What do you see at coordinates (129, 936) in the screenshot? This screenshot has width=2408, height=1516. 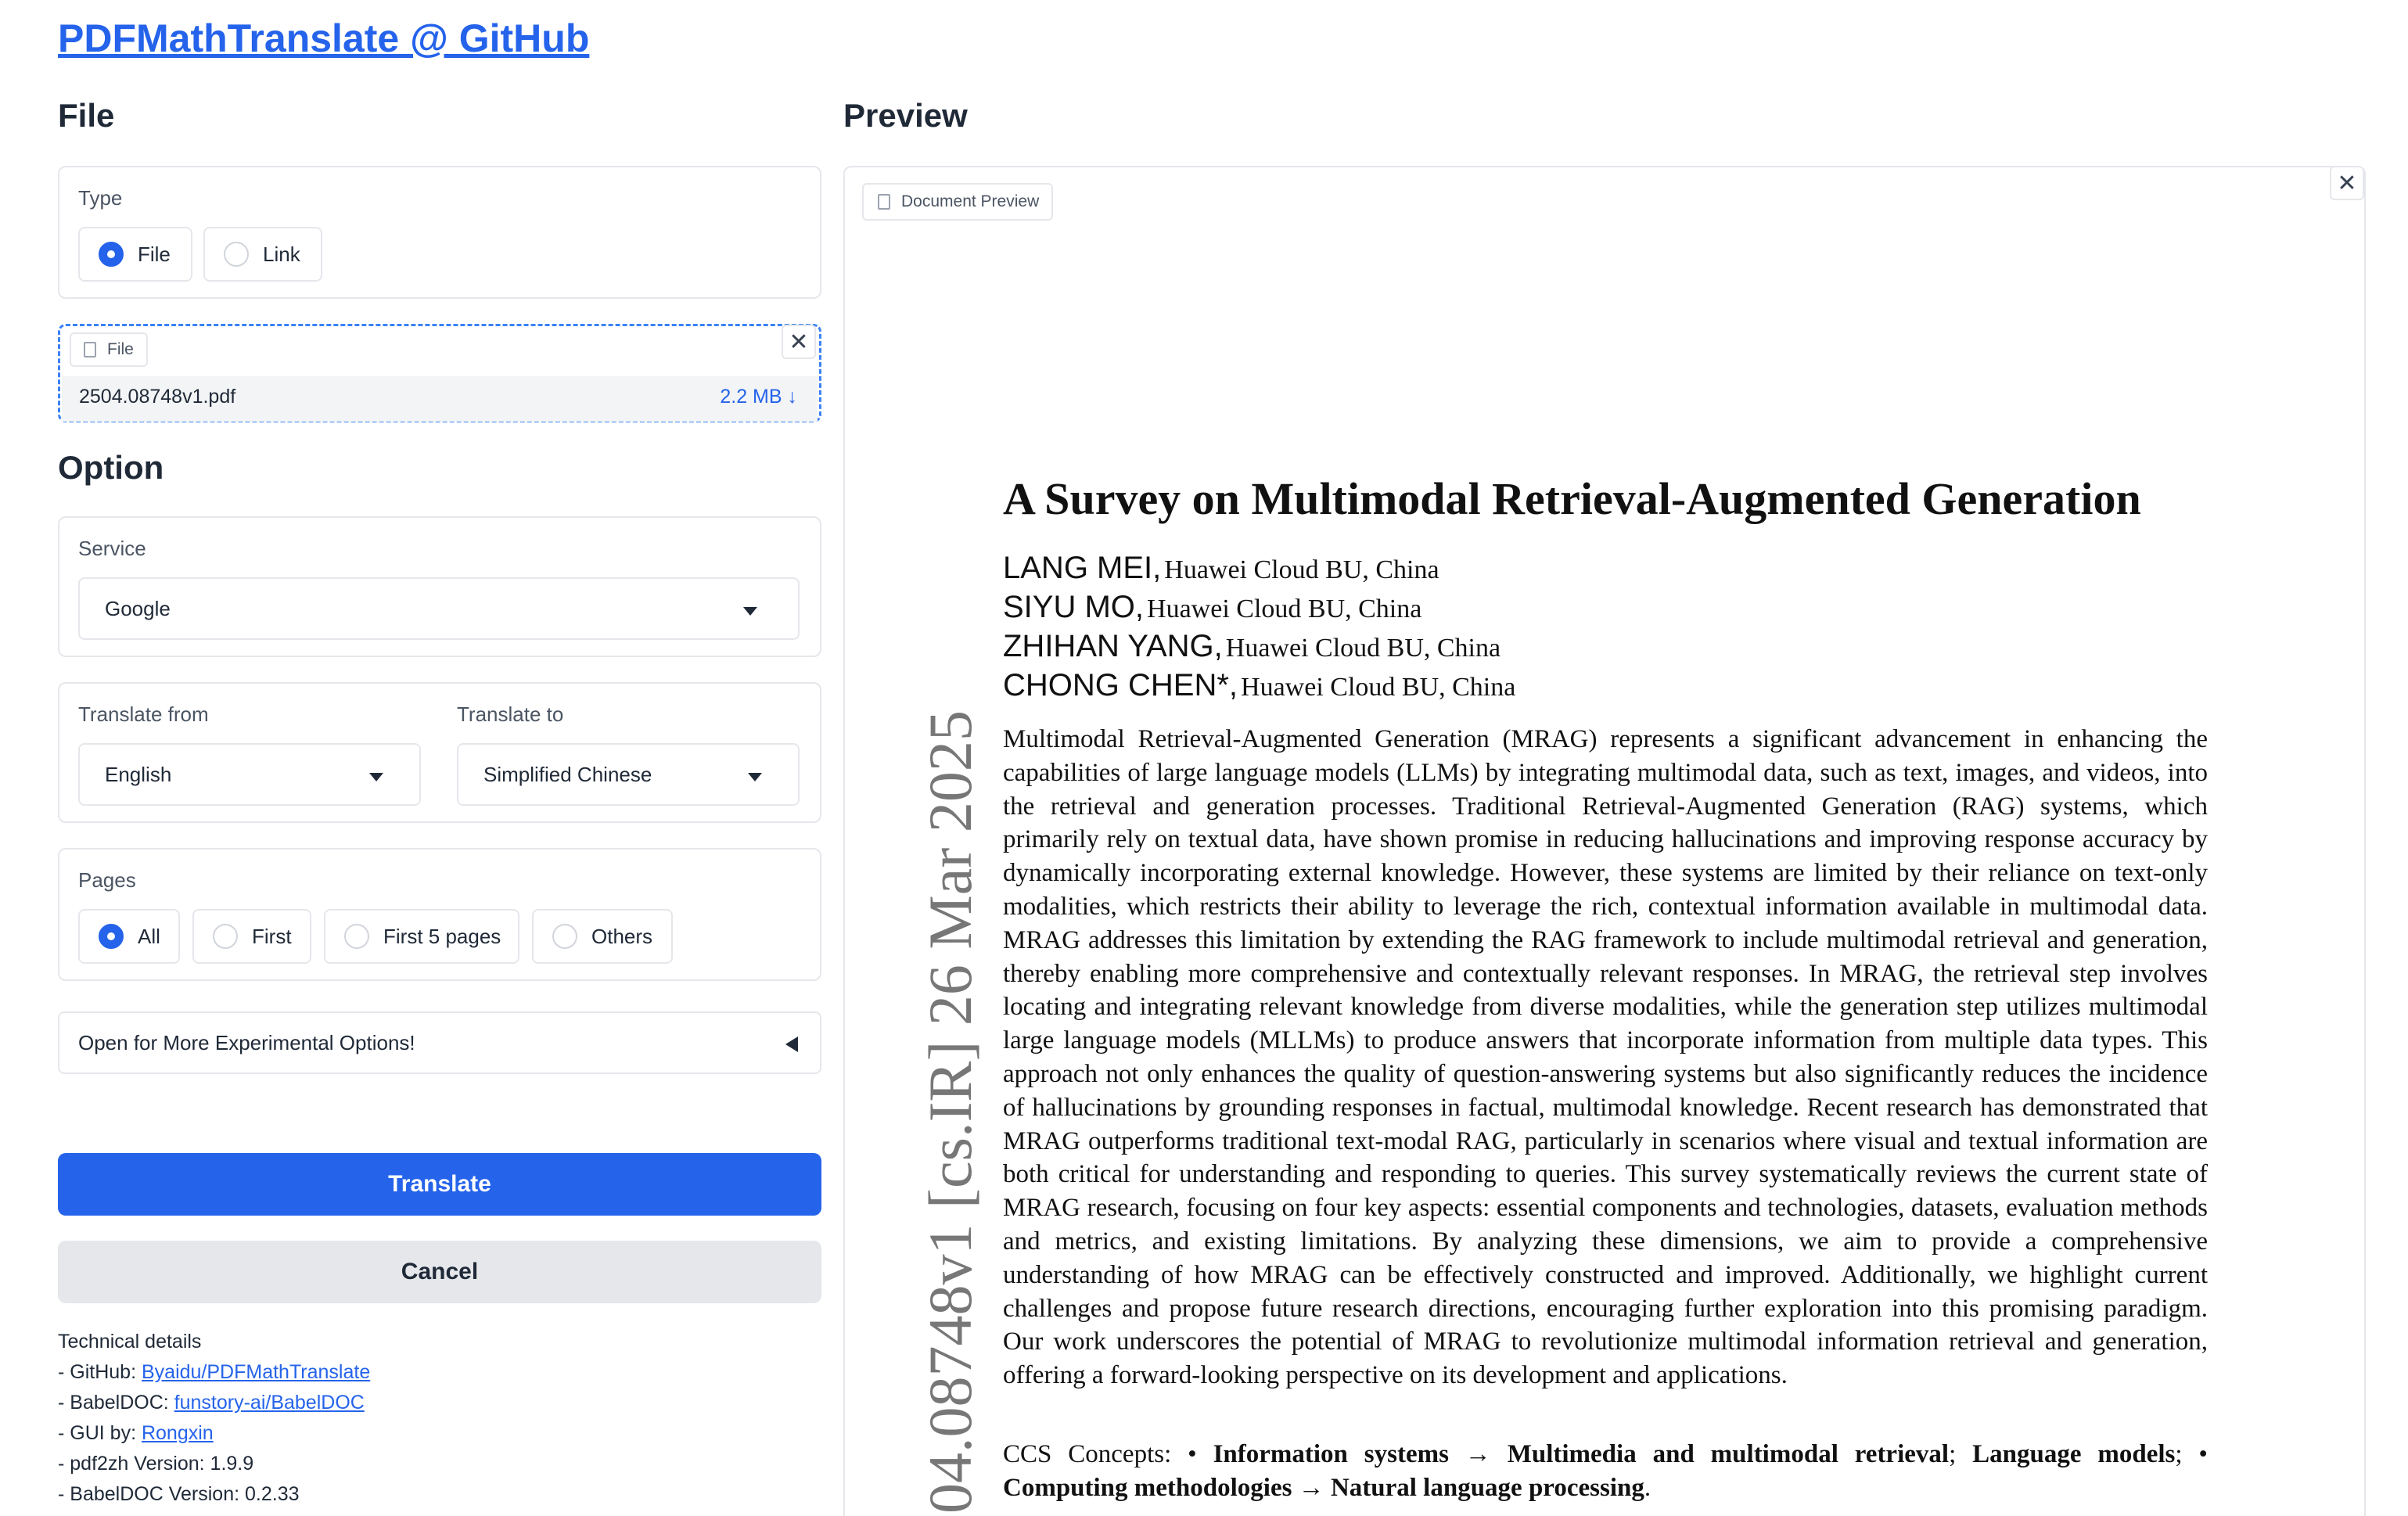 I see `pages-option-all: All` at bounding box center [129, 936].